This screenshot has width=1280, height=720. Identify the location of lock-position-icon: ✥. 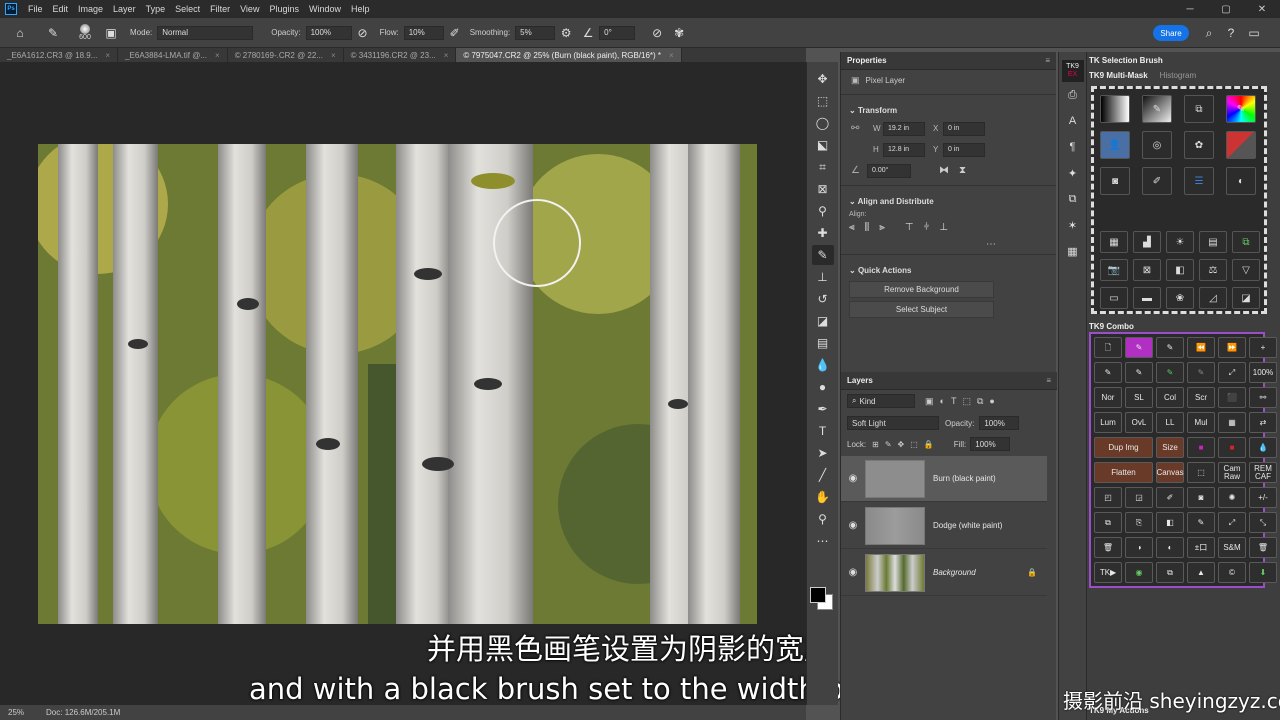
(901, 444).